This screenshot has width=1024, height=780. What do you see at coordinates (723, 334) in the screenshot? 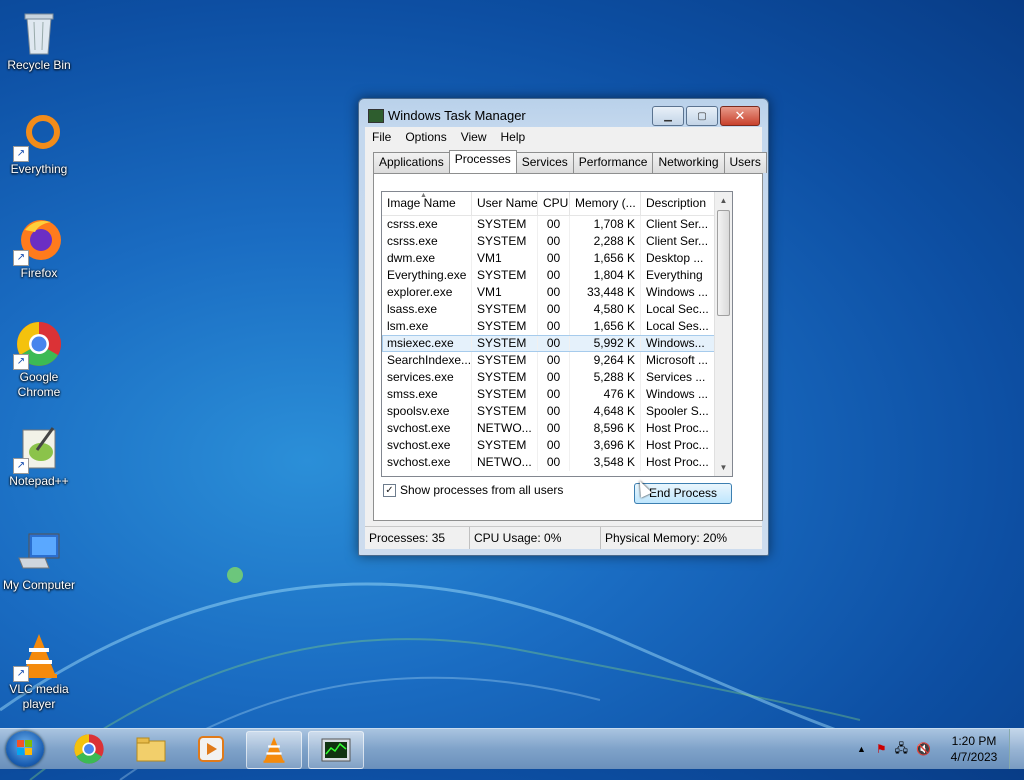
I see `vertical-scrollbar: ▲ ▼` at bounding box center [723, 334].